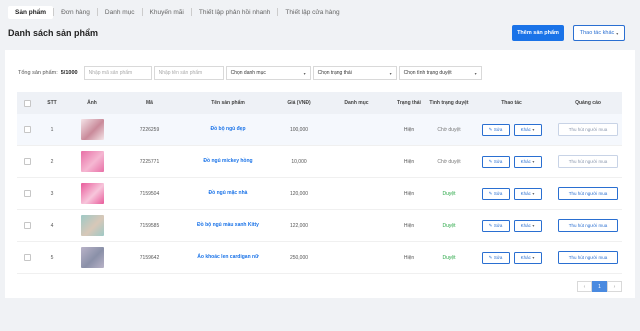 Image resolution: width=640 pixels, height=331 pixels. Describe the element at coordinates (92, 103) in the screenshot. I see `col-image: Ảnh` at that location.